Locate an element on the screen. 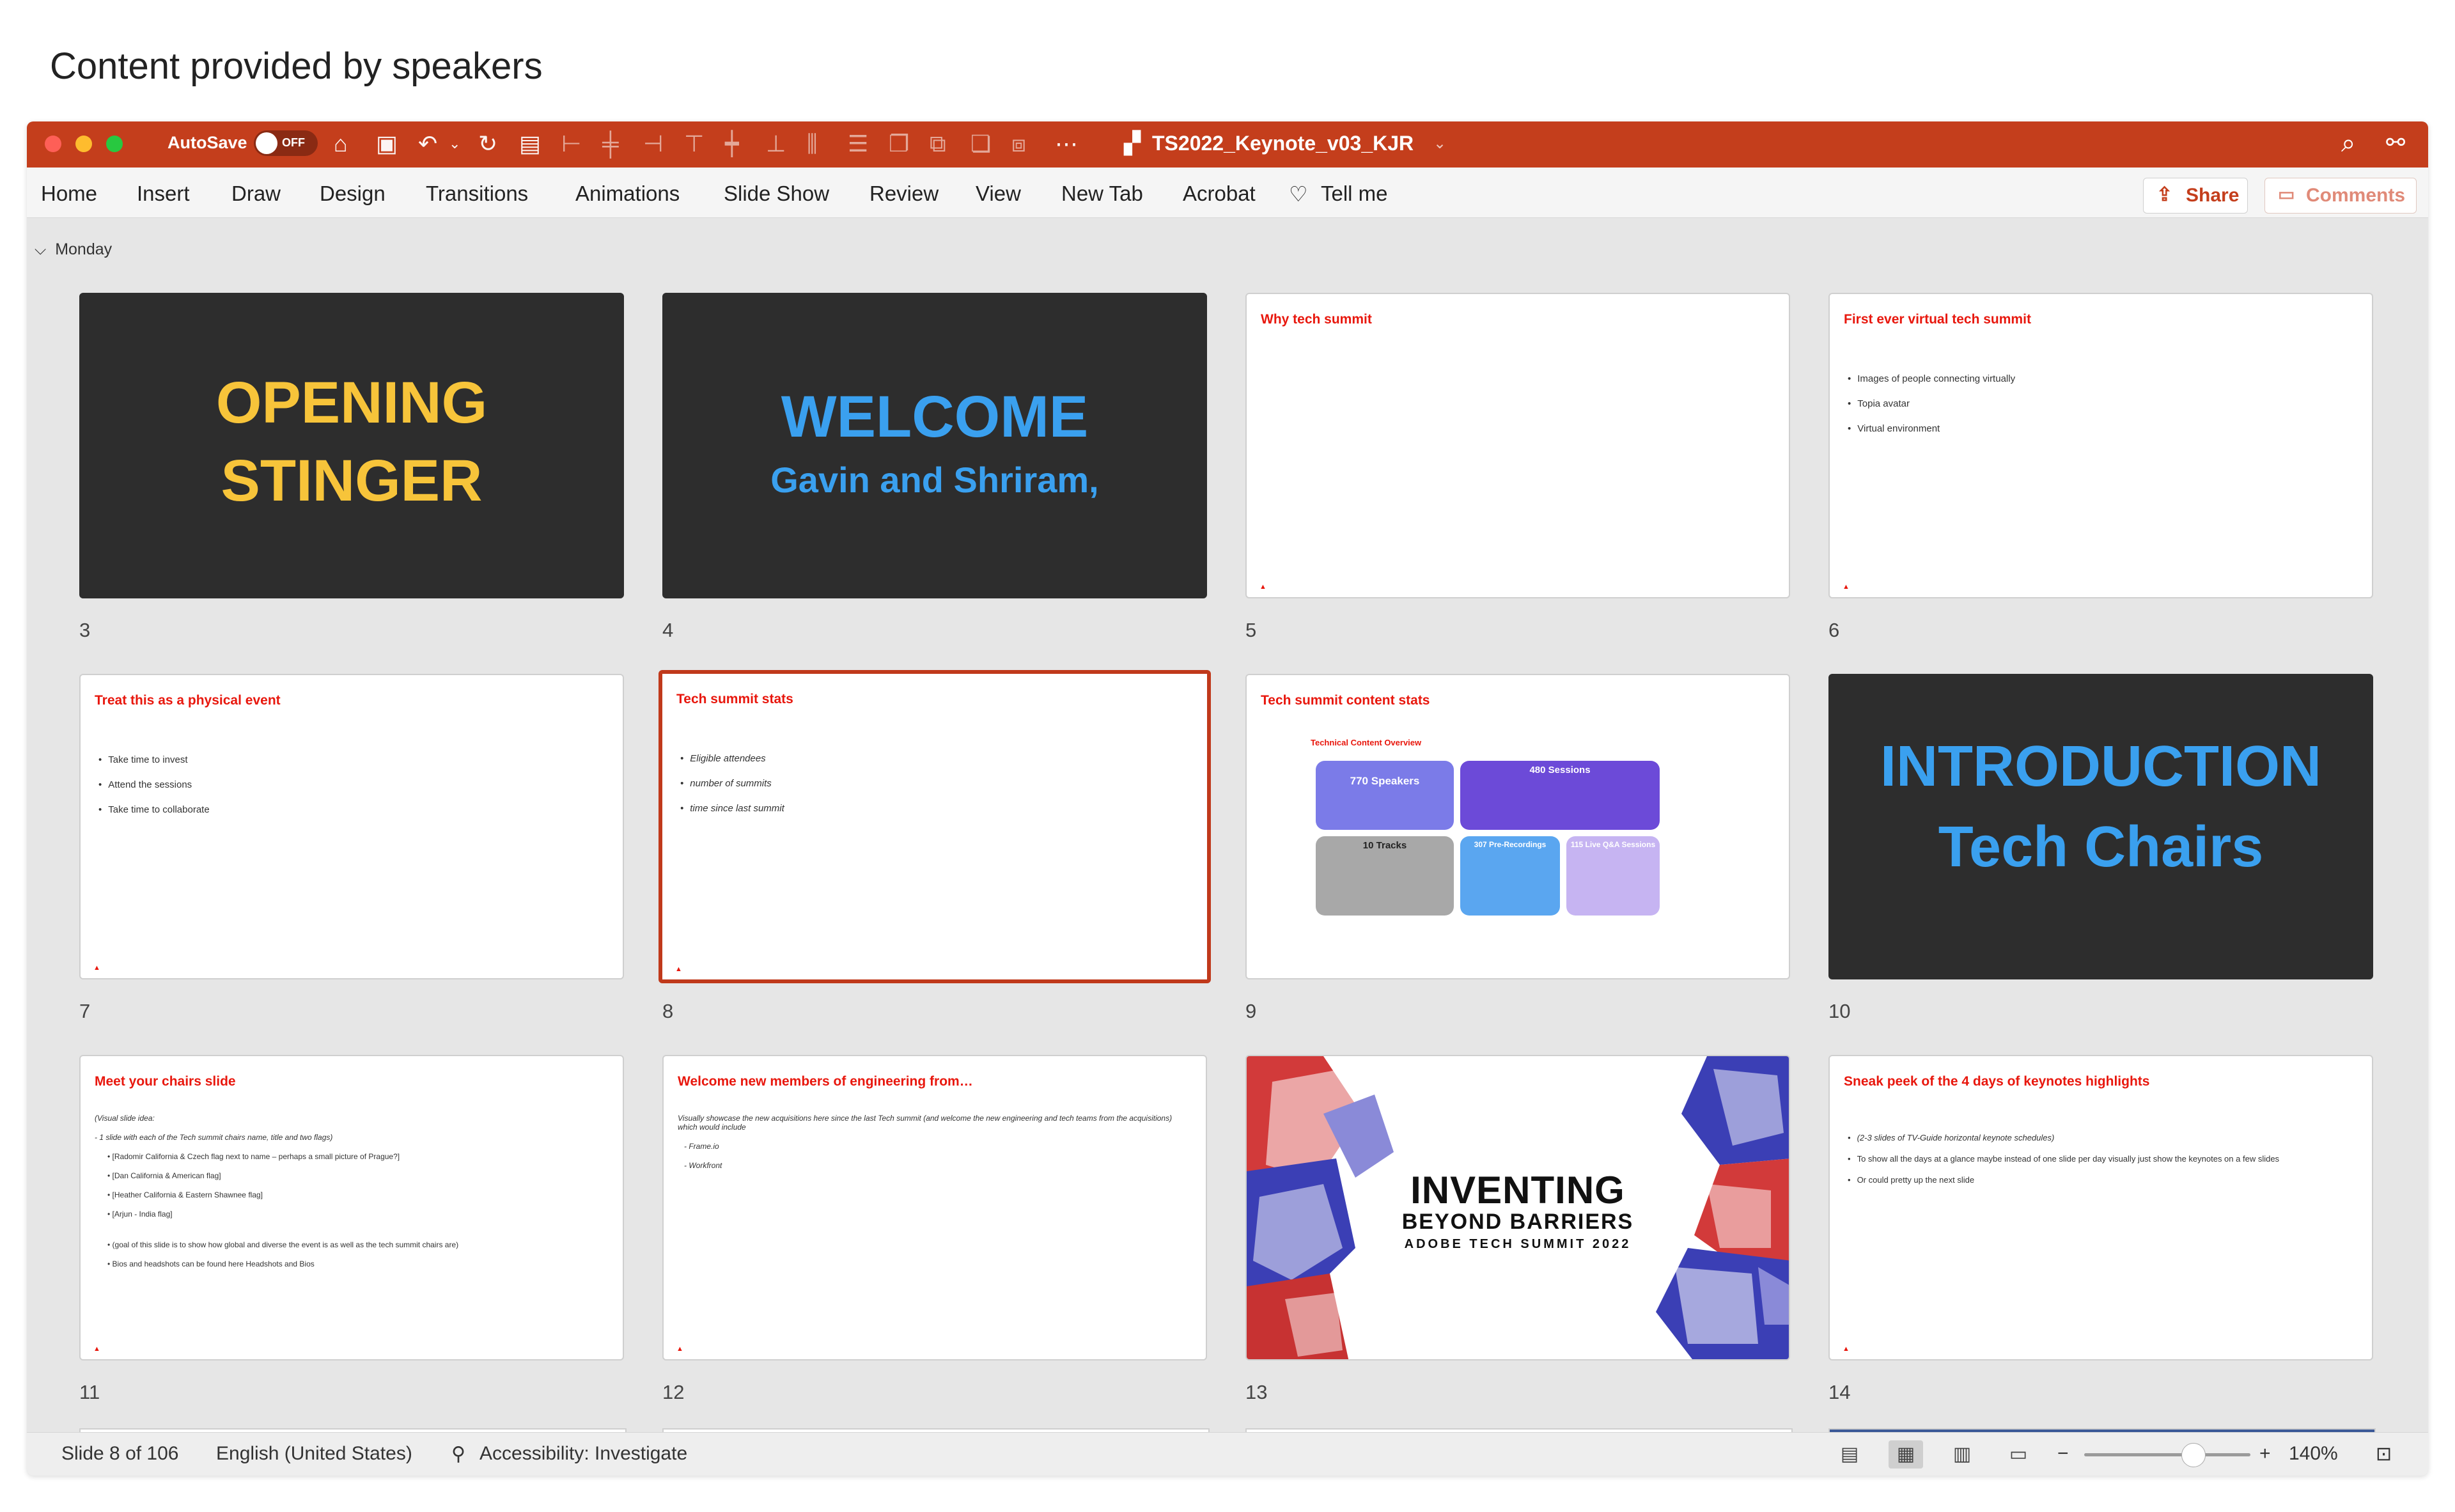 Image resolution: width=2455 pixels, height=1512 pixels. fit-to-window-icon: ⊡ is located at coordinates (2384, 1454).